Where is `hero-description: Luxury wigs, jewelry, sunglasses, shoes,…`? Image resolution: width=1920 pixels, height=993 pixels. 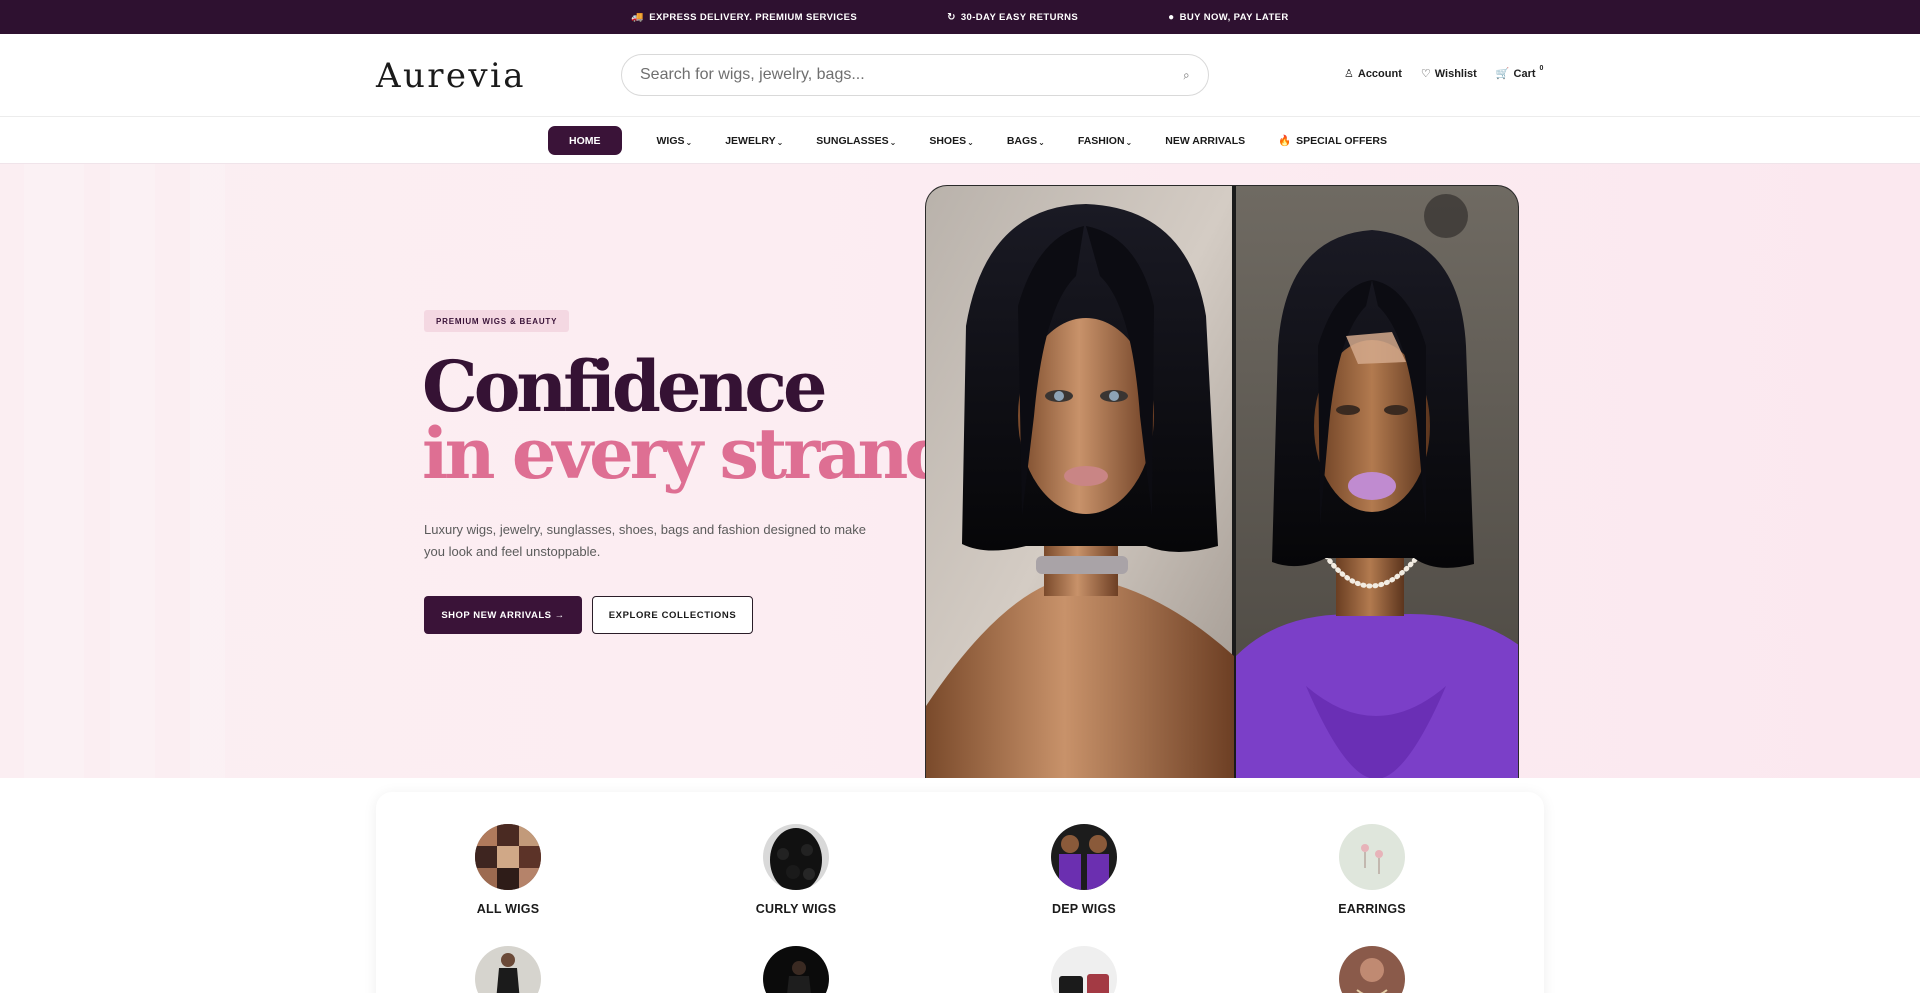 hero-description: Luxury wigs, jewelry, sunglasses, shoes,… is located at coordinates (645, 540).